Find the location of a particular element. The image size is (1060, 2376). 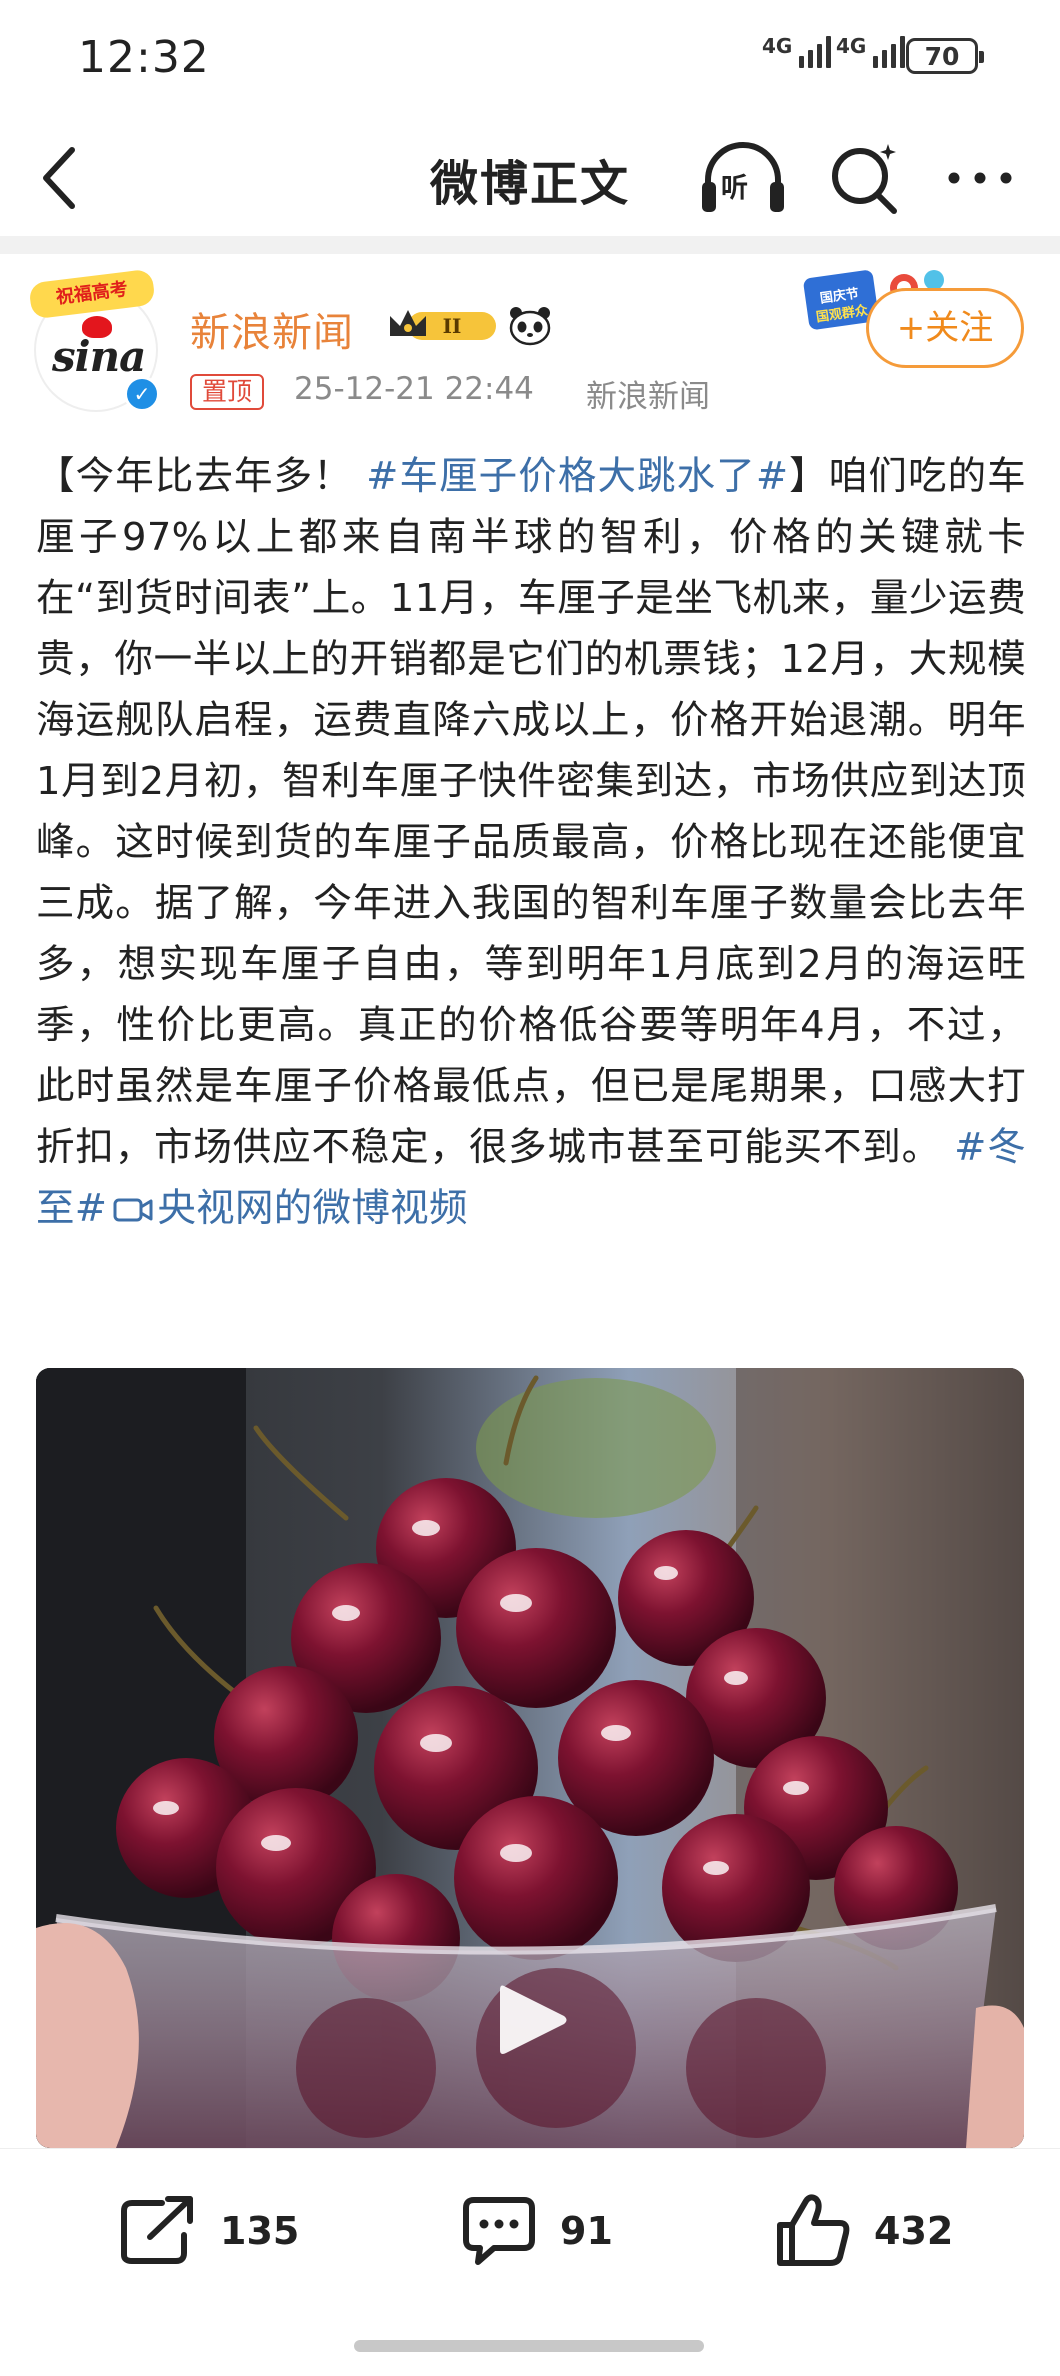

like-button: 432 is located at coordinates (864, 2231).